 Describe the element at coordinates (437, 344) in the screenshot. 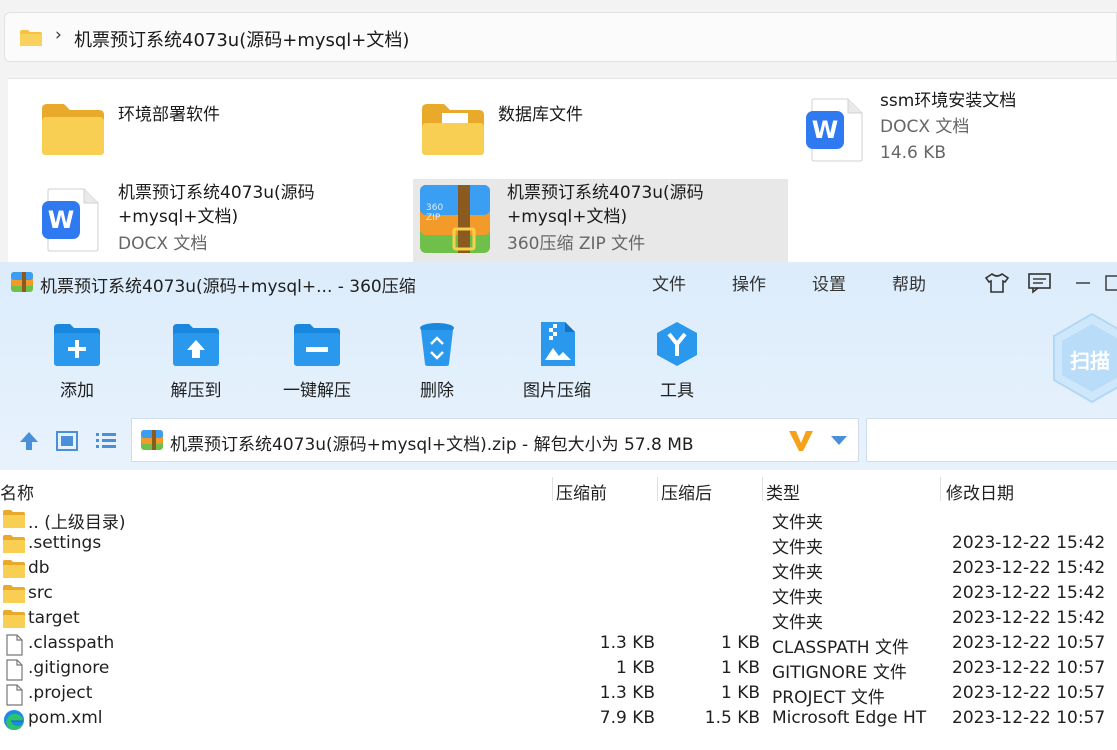

I see `recycle-bin-icon` at that location.